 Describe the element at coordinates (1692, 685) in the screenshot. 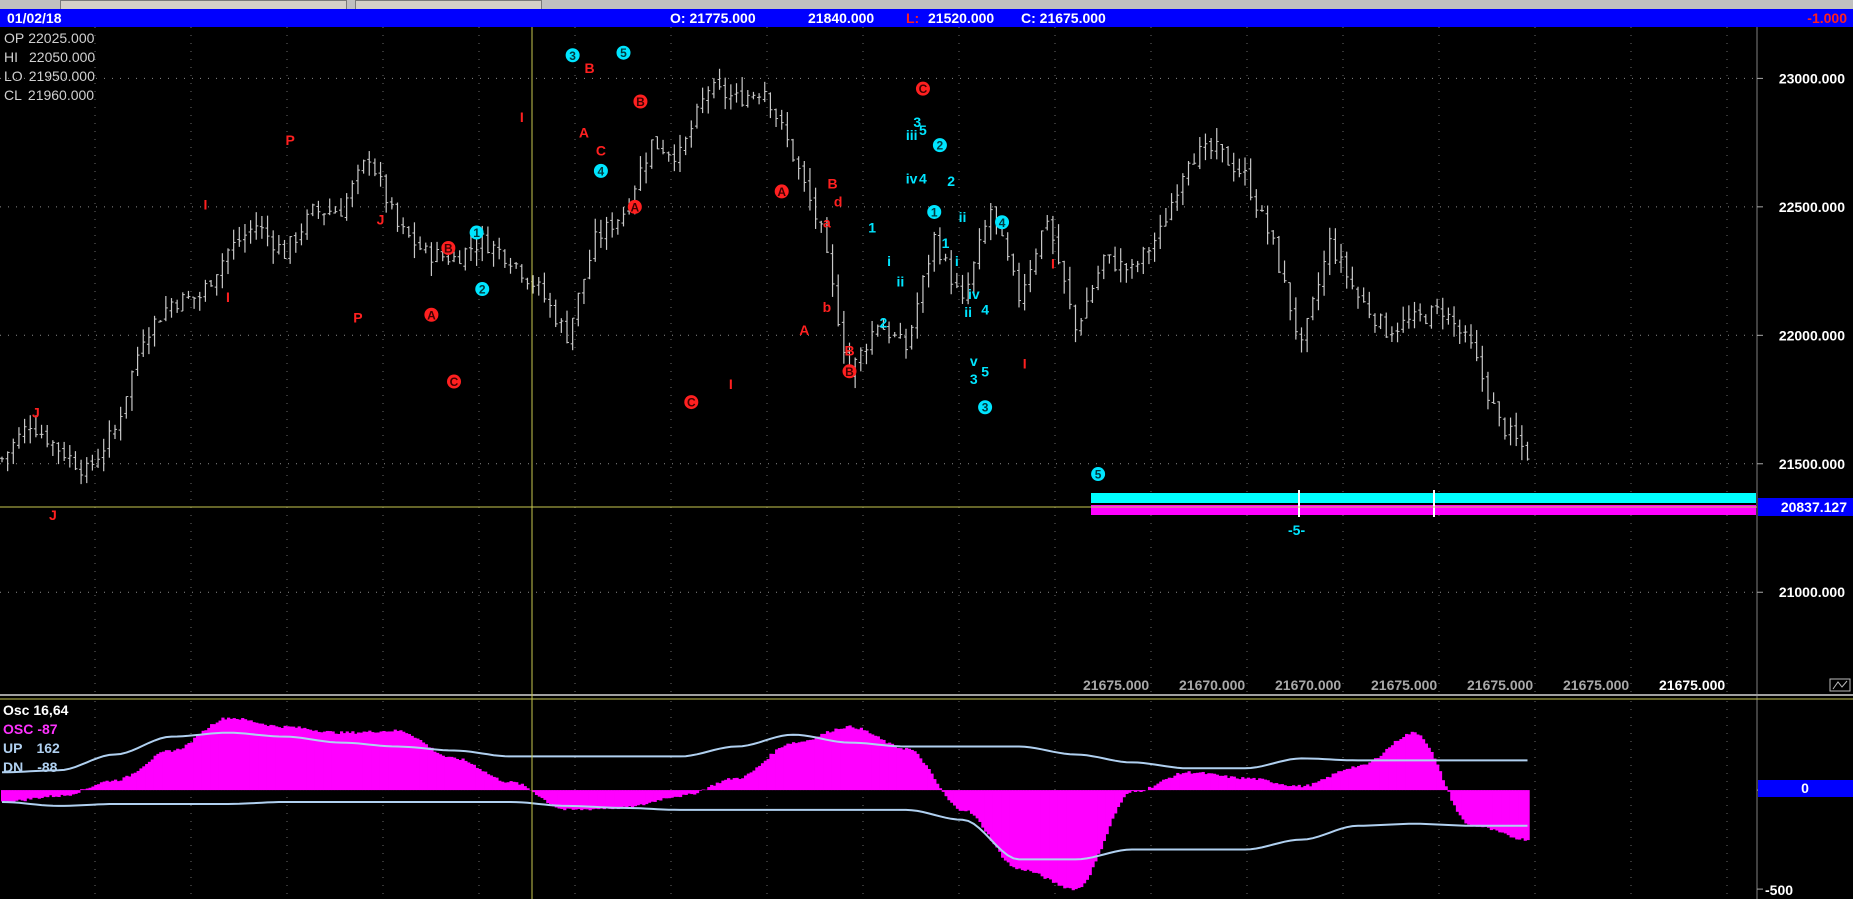

I see `bottom-value-current: 21675.000` at that location.